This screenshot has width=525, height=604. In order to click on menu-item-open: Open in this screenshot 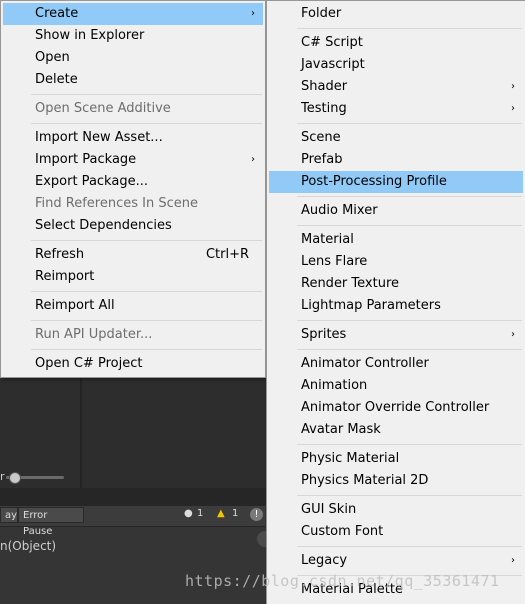, I will do `click(133, 58)`.